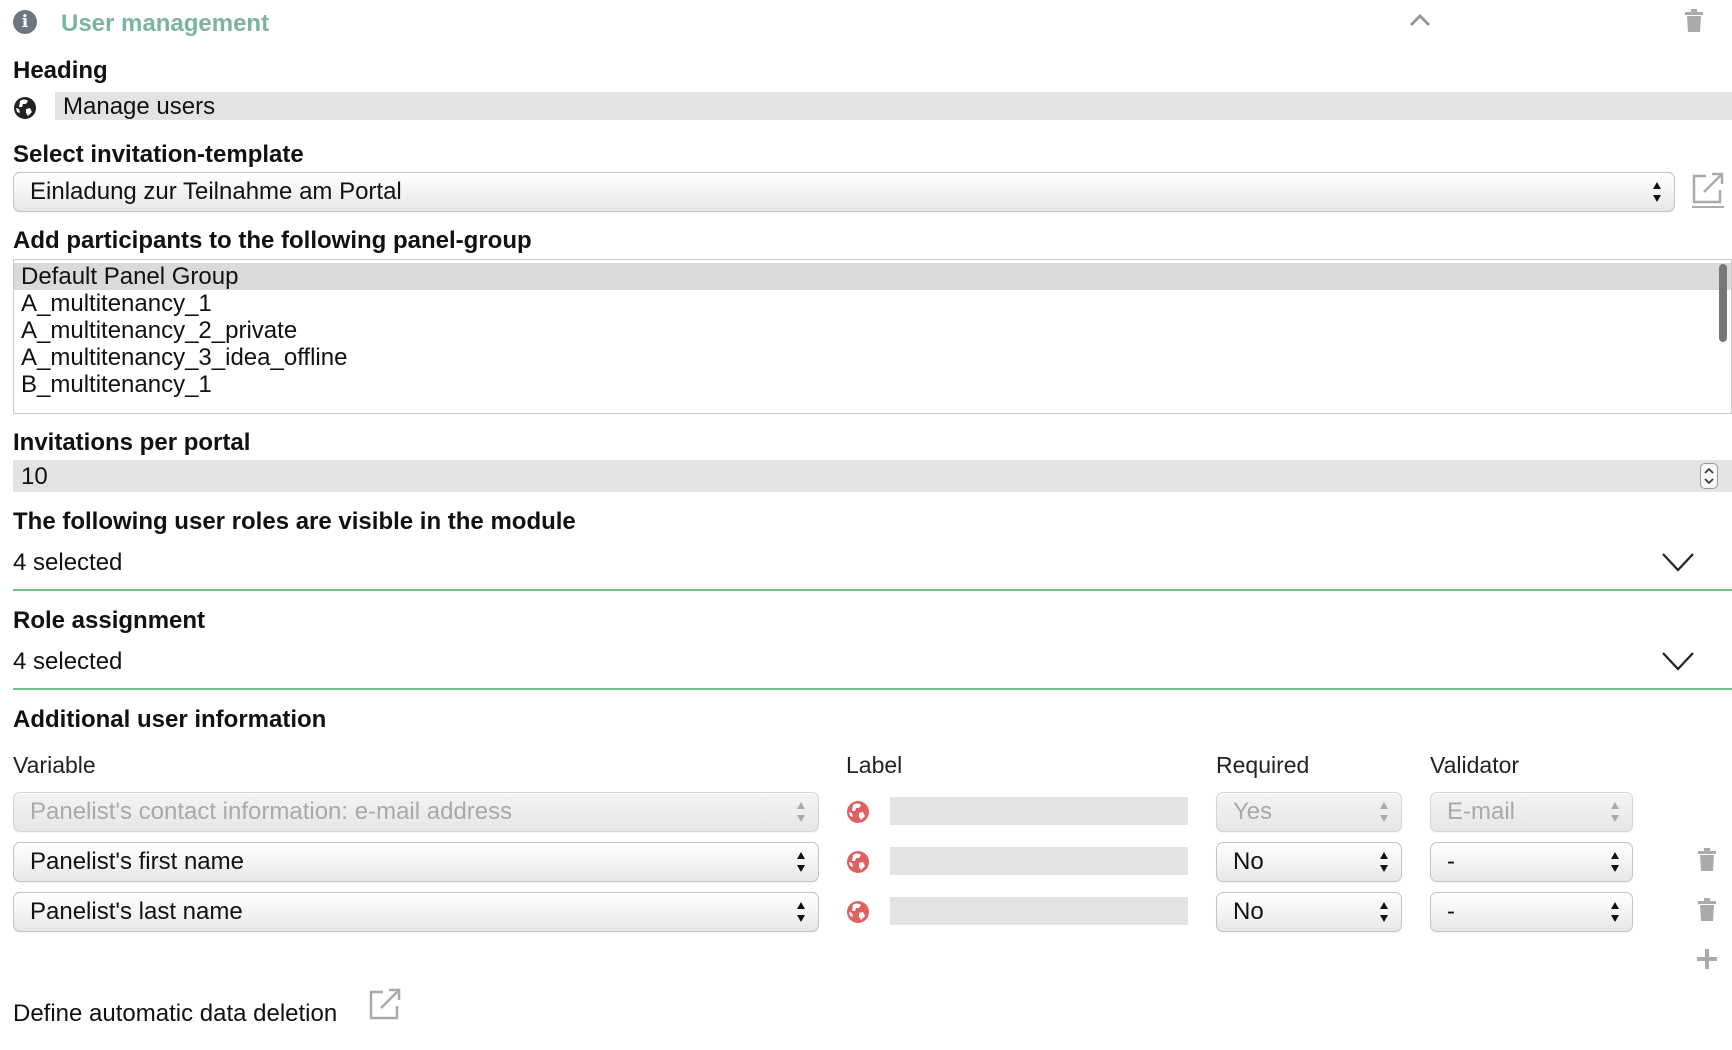  What do you see at coordinates (1263, 765) in the screenshot?
I see `column-header-required: Required` at bounding box center [1263, 765].